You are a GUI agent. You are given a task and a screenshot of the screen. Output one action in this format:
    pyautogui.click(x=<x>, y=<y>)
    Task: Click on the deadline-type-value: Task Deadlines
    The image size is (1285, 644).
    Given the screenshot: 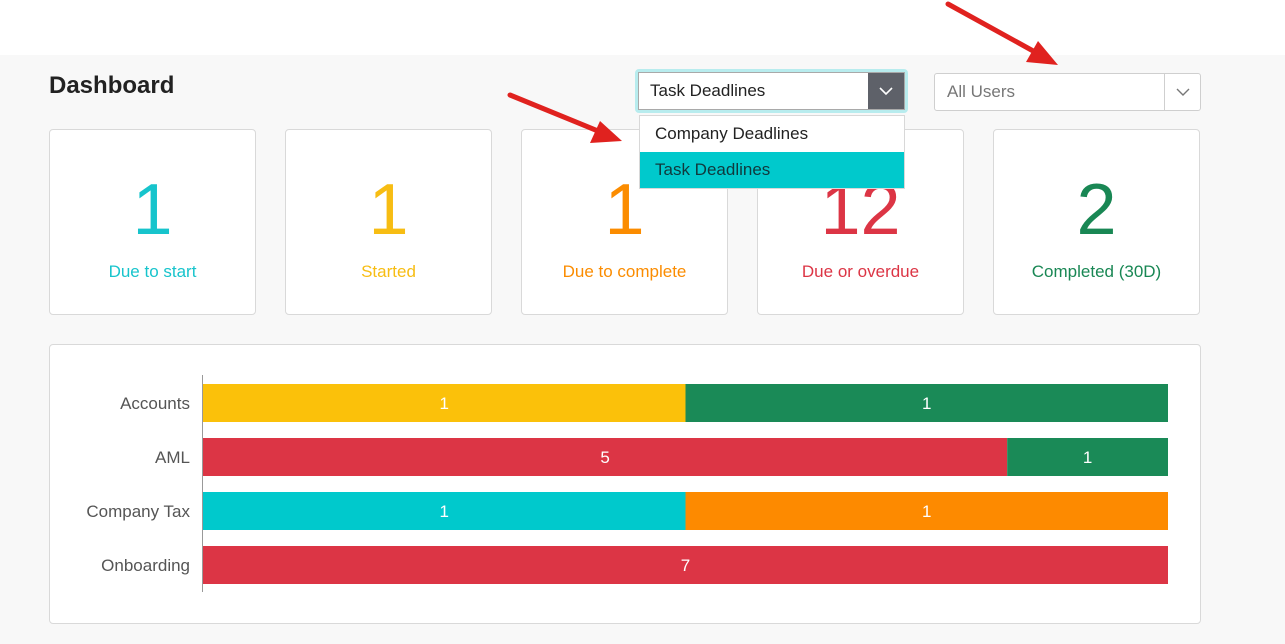 What is the action you would take?
    pyautogui.click(x=753, y=91)
    